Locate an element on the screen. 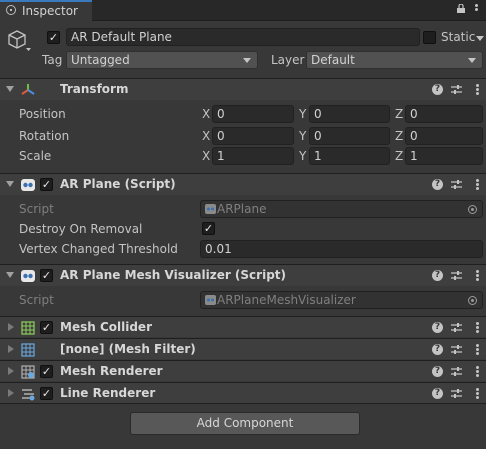 The width and height of the screenshot is (486, 449). mesh-collider-enabled-checkbox: ✓ is located at coordinates (46, 327).